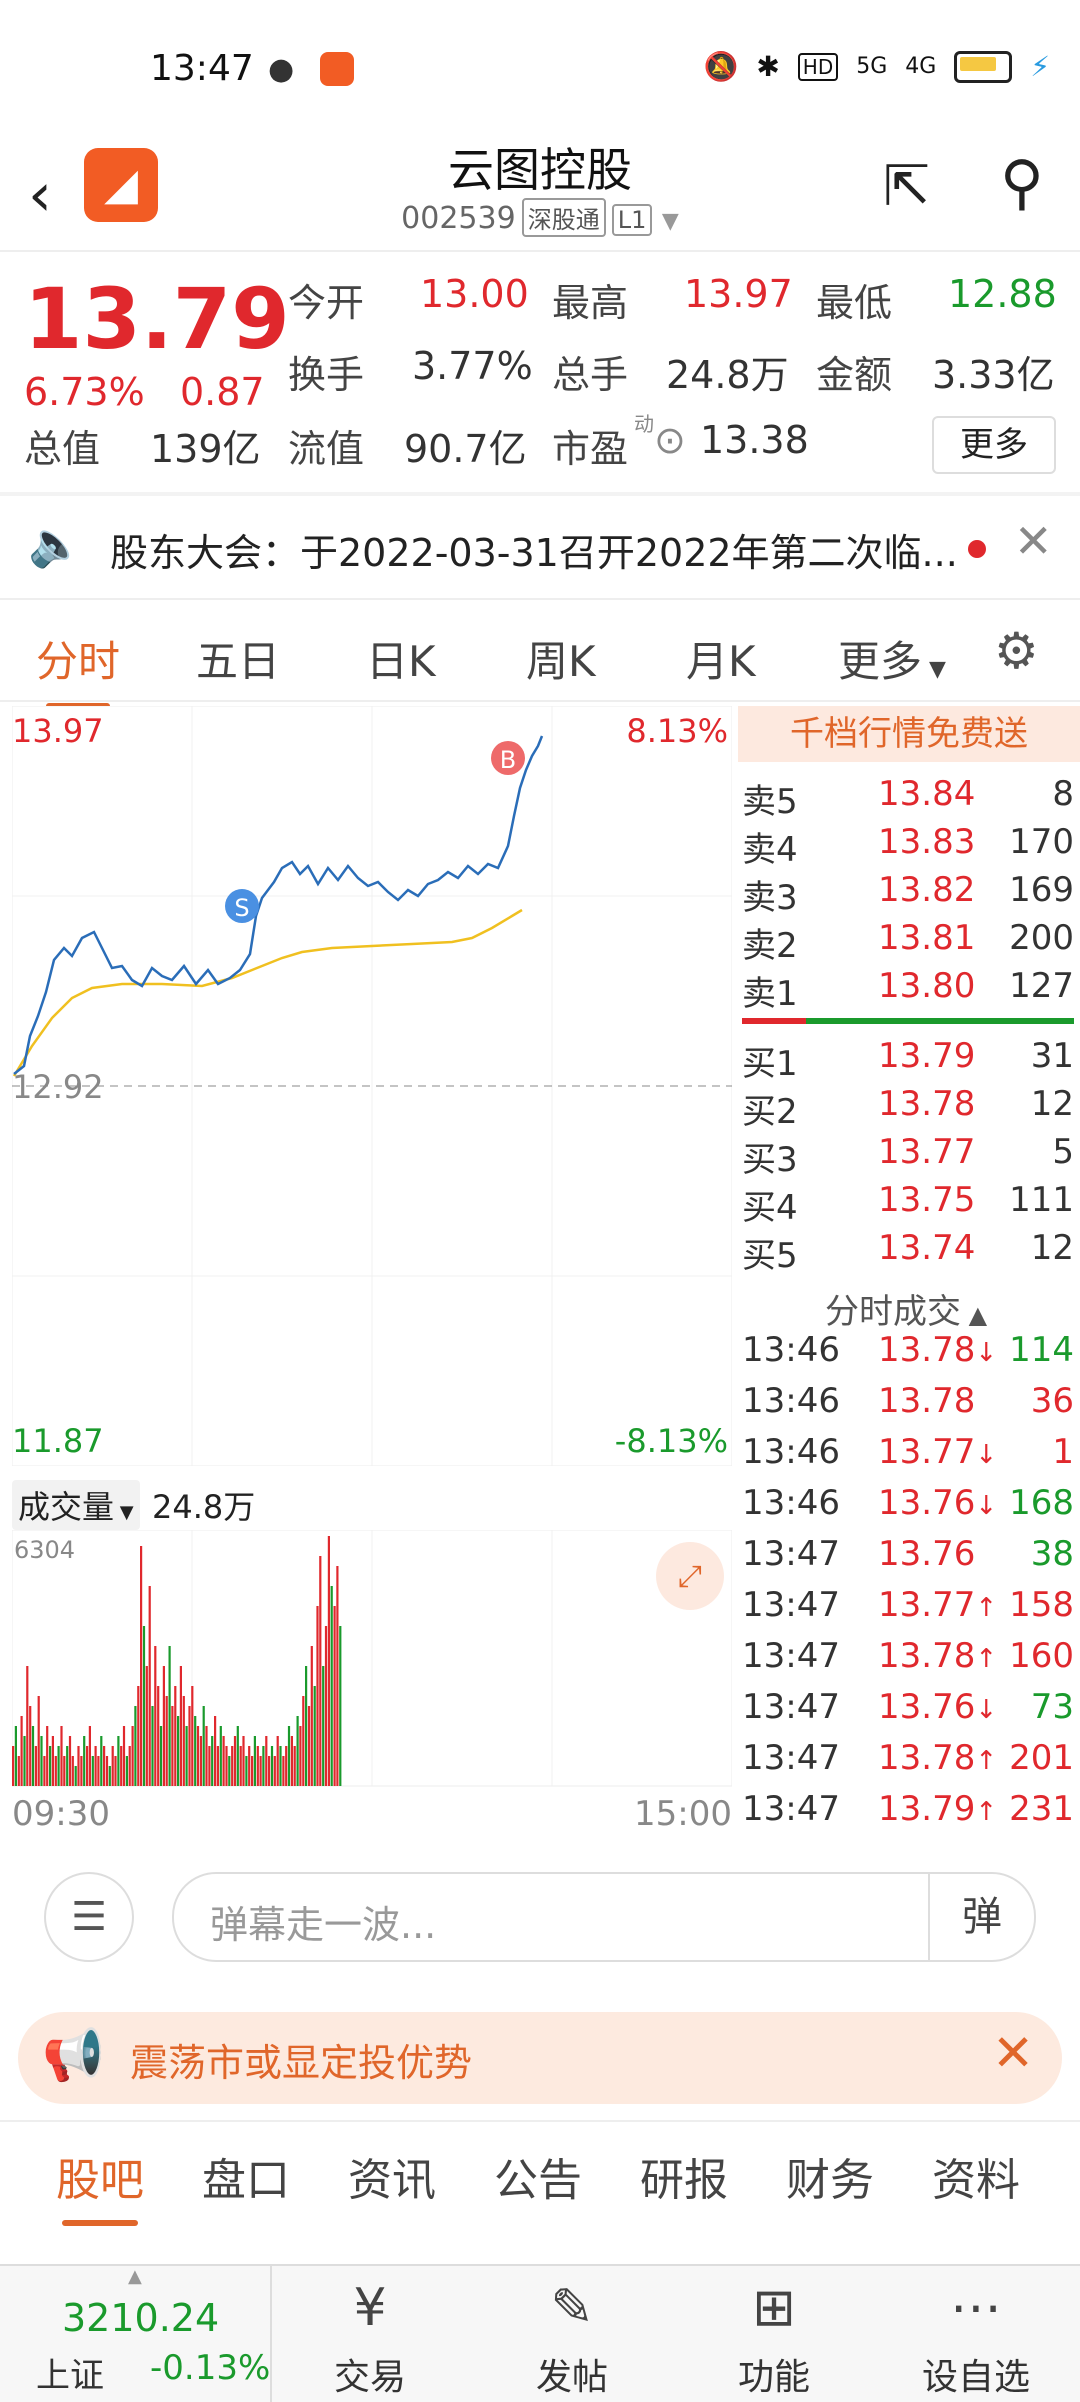 The image size is (1080, 2402). Describe the element at coordinates (906, 1108) in the screenshot. I see `bids-row: 买2 13.78 12` at that location.